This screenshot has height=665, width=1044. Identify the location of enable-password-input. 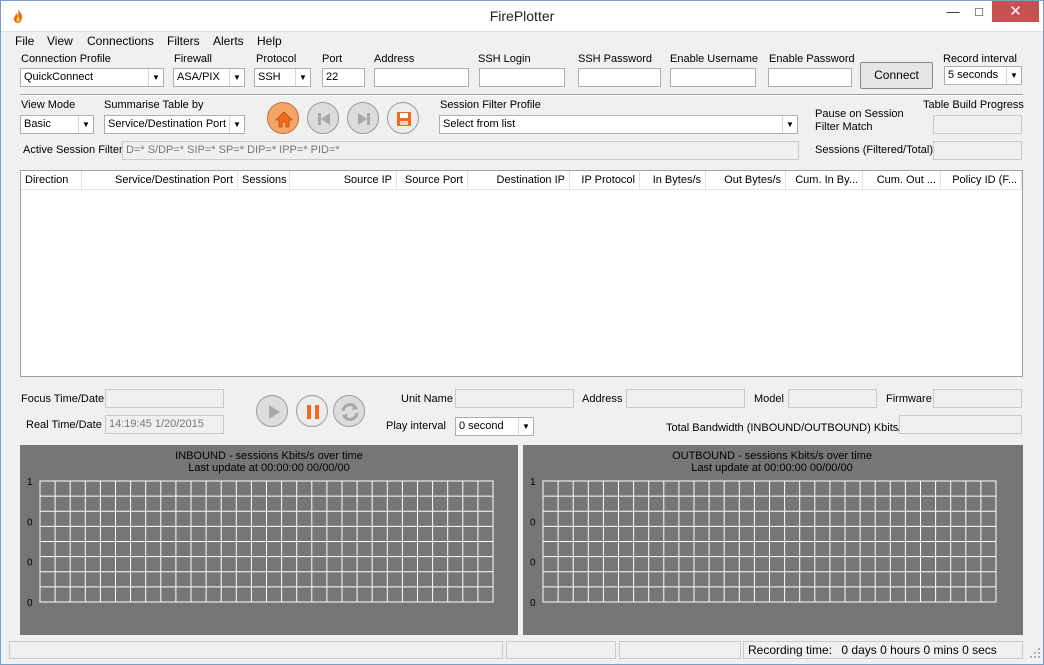
(810, 77).